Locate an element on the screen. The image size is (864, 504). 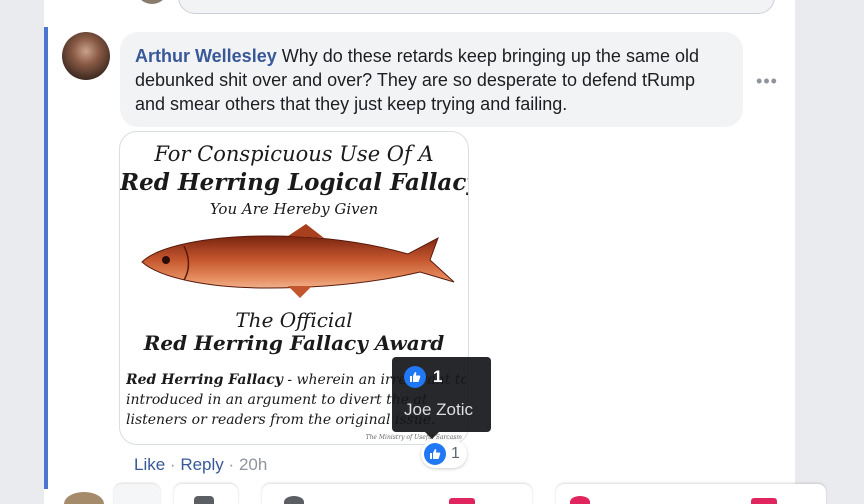
reply-button: Reply is located at coordinates (201, 464).